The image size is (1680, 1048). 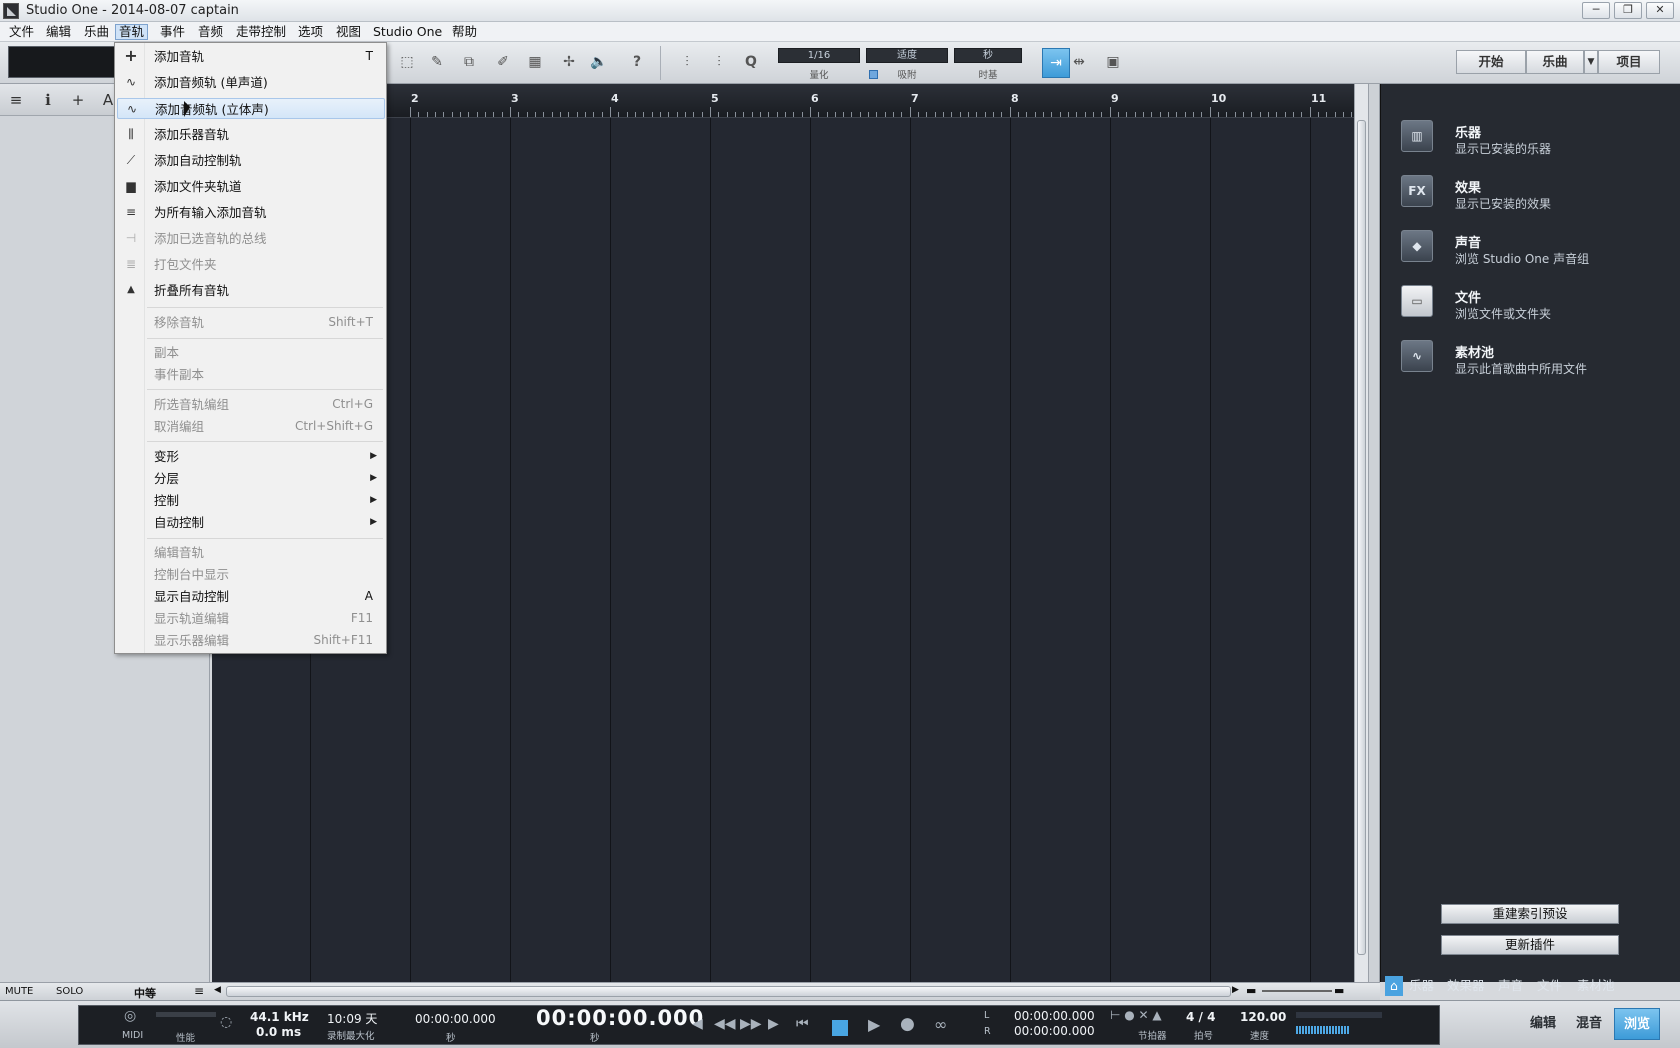 I want to click on solo-all-button: SOLO, so click(x=69, y=991).